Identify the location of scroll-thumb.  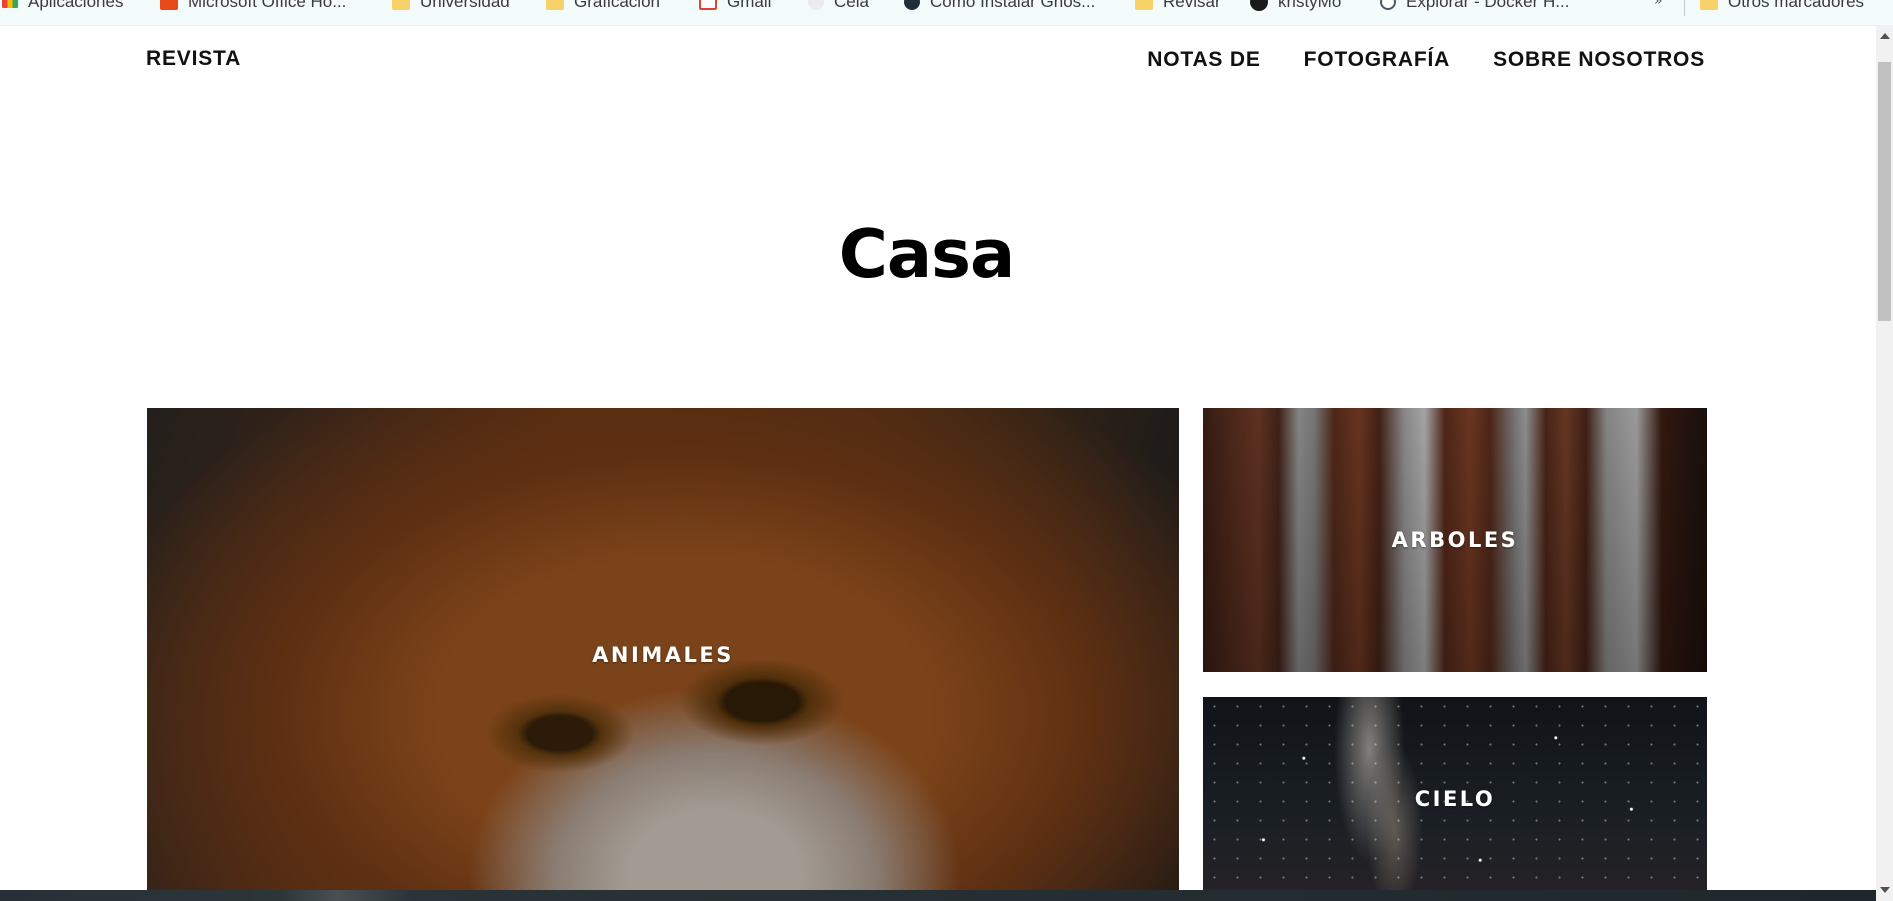
(1884, 191).